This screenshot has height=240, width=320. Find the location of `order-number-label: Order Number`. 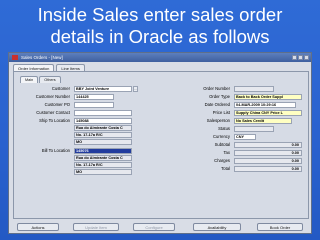

order-number-label: Order Number is located at coordinates (216, 88).